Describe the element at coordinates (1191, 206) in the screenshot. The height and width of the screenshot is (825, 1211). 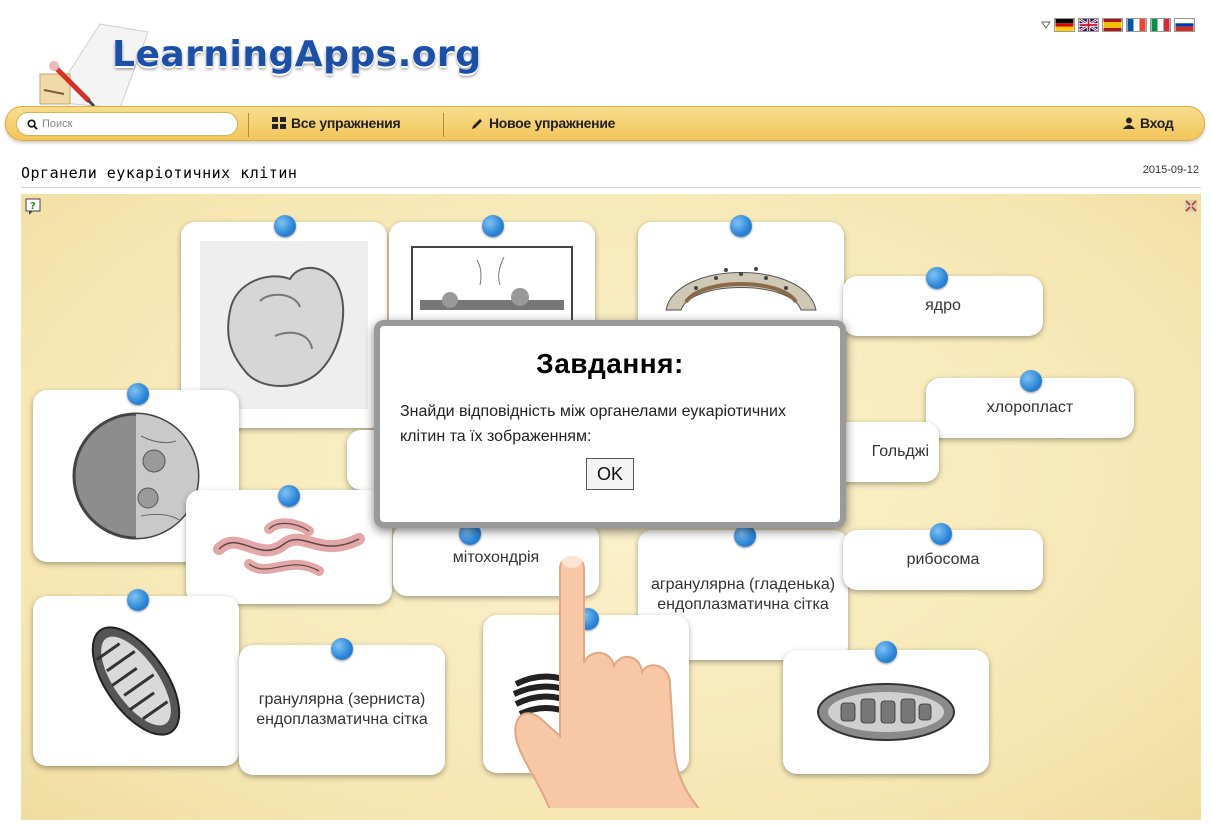
I see `fullscreen-icon` at that location.